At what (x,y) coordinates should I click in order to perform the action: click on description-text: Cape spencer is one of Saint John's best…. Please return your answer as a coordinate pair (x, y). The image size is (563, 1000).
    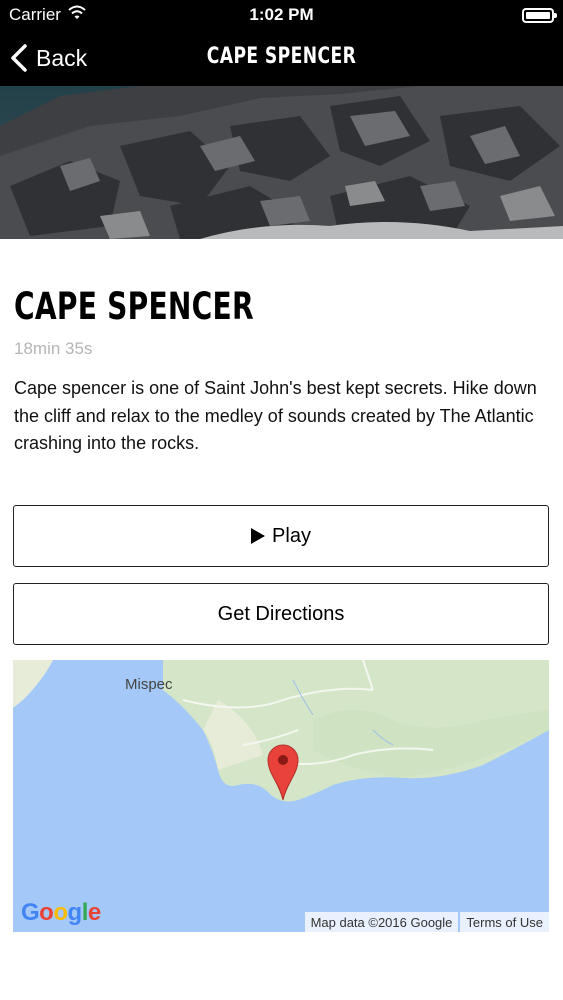
    Looking at the image, I should click on (275, 415).